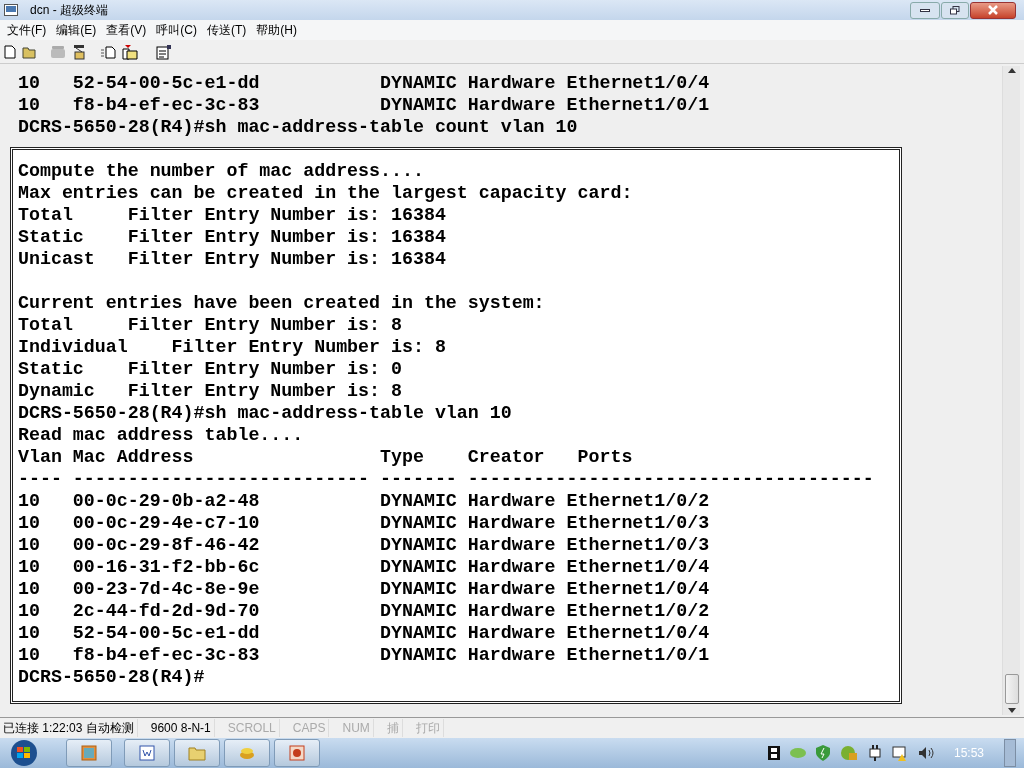 The image size is (1024, 768). Describe the element at coordinates (325, 457) in the screenshot. I see `terminal-line: Vlan Mac Address Type Creator Ports` at that location.